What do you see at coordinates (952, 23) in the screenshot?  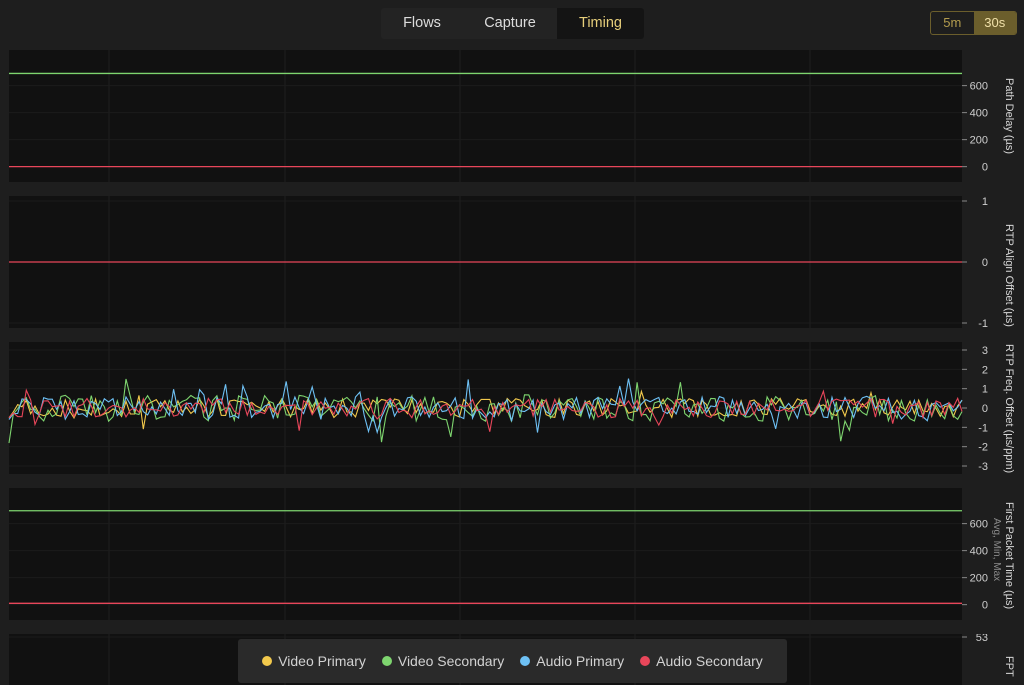 I see `range-5m-button: 5m` at bounding box center [952, 23].